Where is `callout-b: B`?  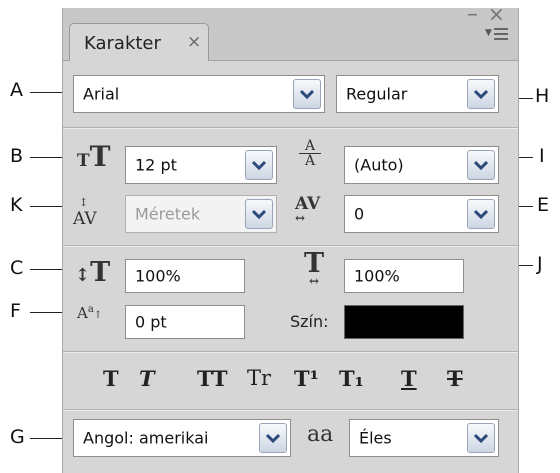 callout-b: B is located at coordinates (17, 156).